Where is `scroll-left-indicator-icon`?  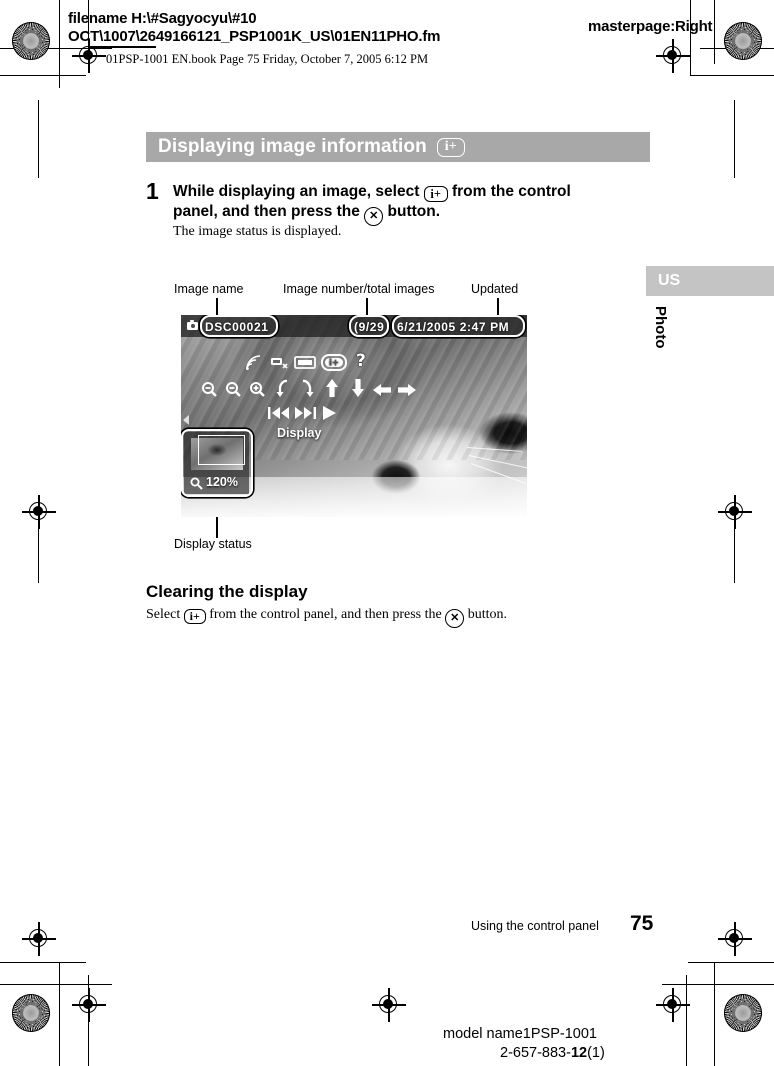 scroll-left-indicator-icon is located at coordinates (186, 420).